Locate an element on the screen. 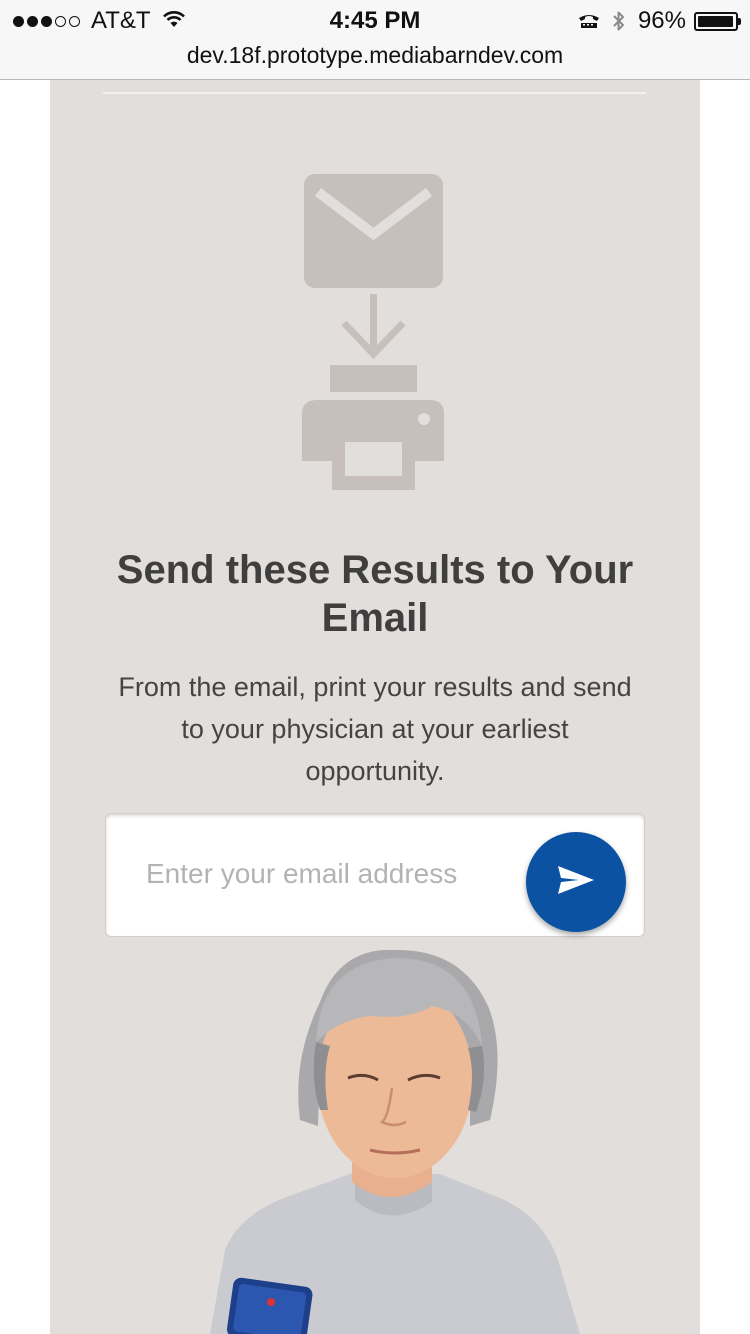 This screenshot has width=750, height=1334. email-input is located at coordinates (326, 874).